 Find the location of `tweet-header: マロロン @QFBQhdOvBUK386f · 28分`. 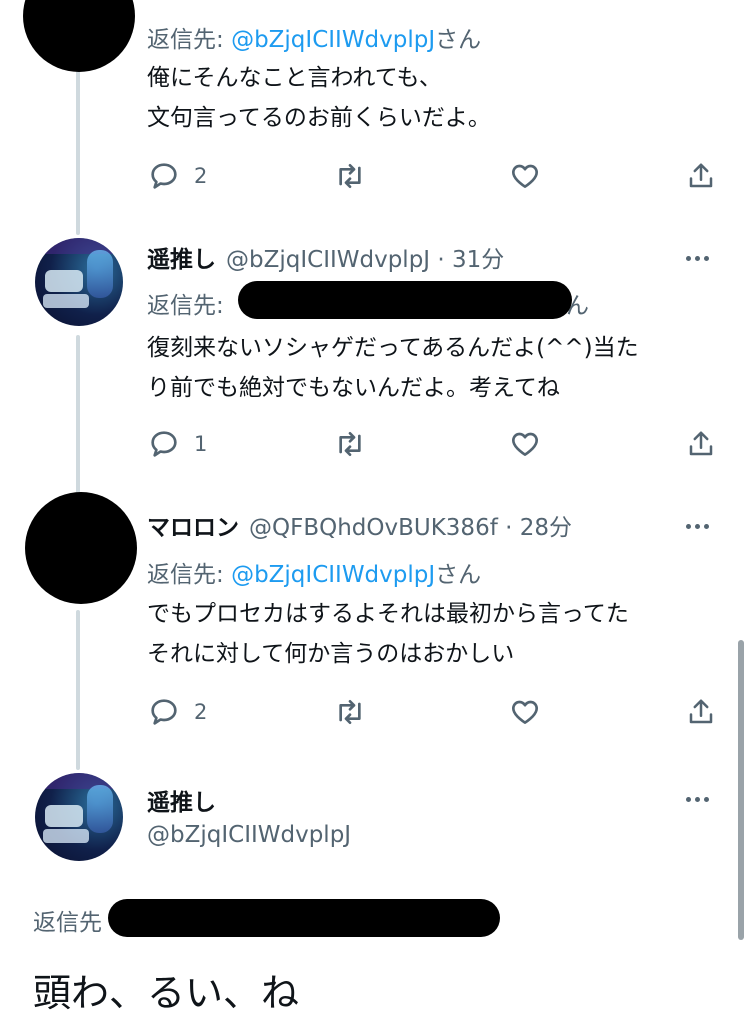

tweet-header: マロロン @QFBQhdOvBUK386f · 28分 is located at coordinates (359, 525).